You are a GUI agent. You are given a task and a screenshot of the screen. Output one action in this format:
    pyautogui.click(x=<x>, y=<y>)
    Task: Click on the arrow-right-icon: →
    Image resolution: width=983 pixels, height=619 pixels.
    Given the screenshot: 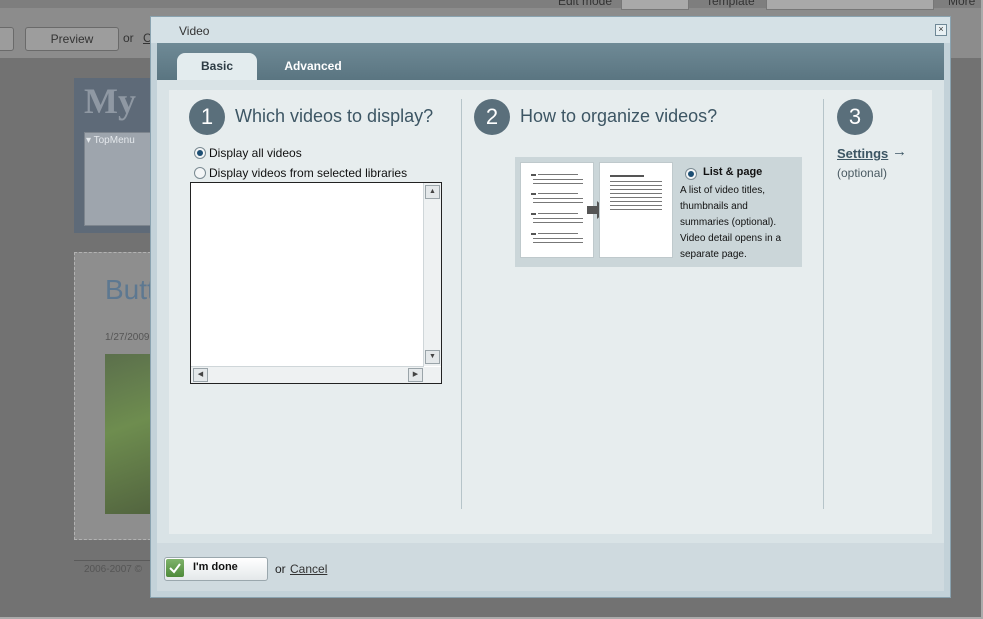 What is the action you would take?
    pyautogui.click(x=899, y=151)
    